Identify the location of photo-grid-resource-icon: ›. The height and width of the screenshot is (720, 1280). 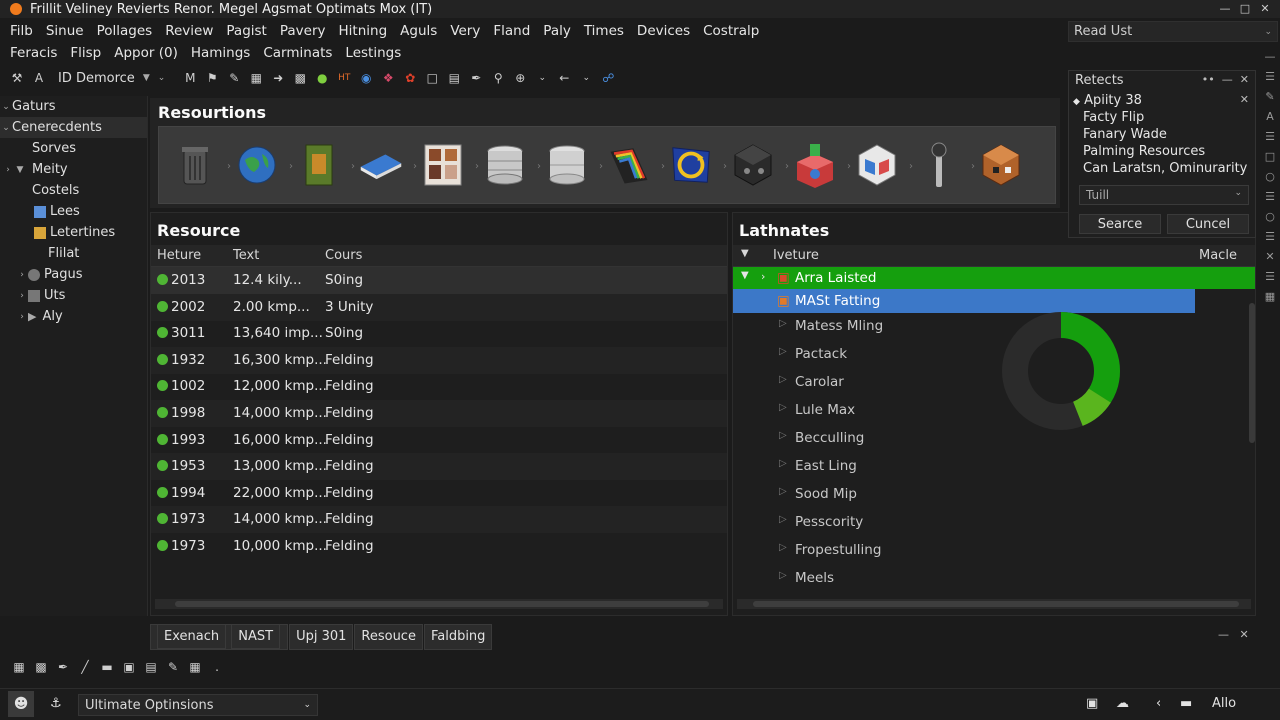
(450, 165).